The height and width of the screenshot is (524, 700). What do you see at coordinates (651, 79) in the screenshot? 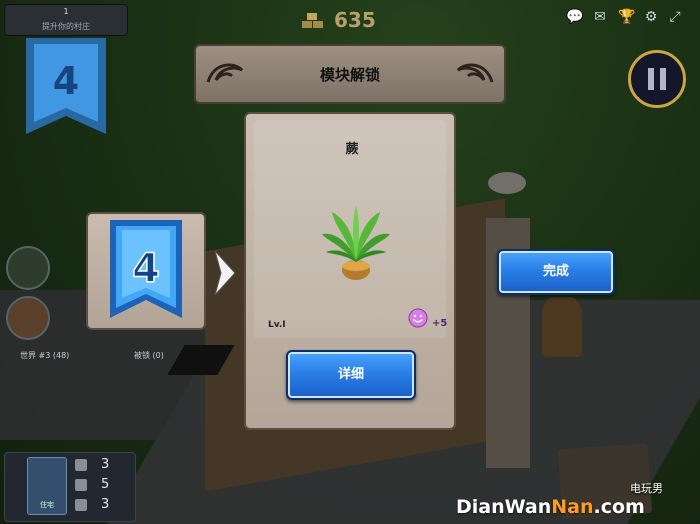
I see `pause-icon` at bounding box center [651, 79].